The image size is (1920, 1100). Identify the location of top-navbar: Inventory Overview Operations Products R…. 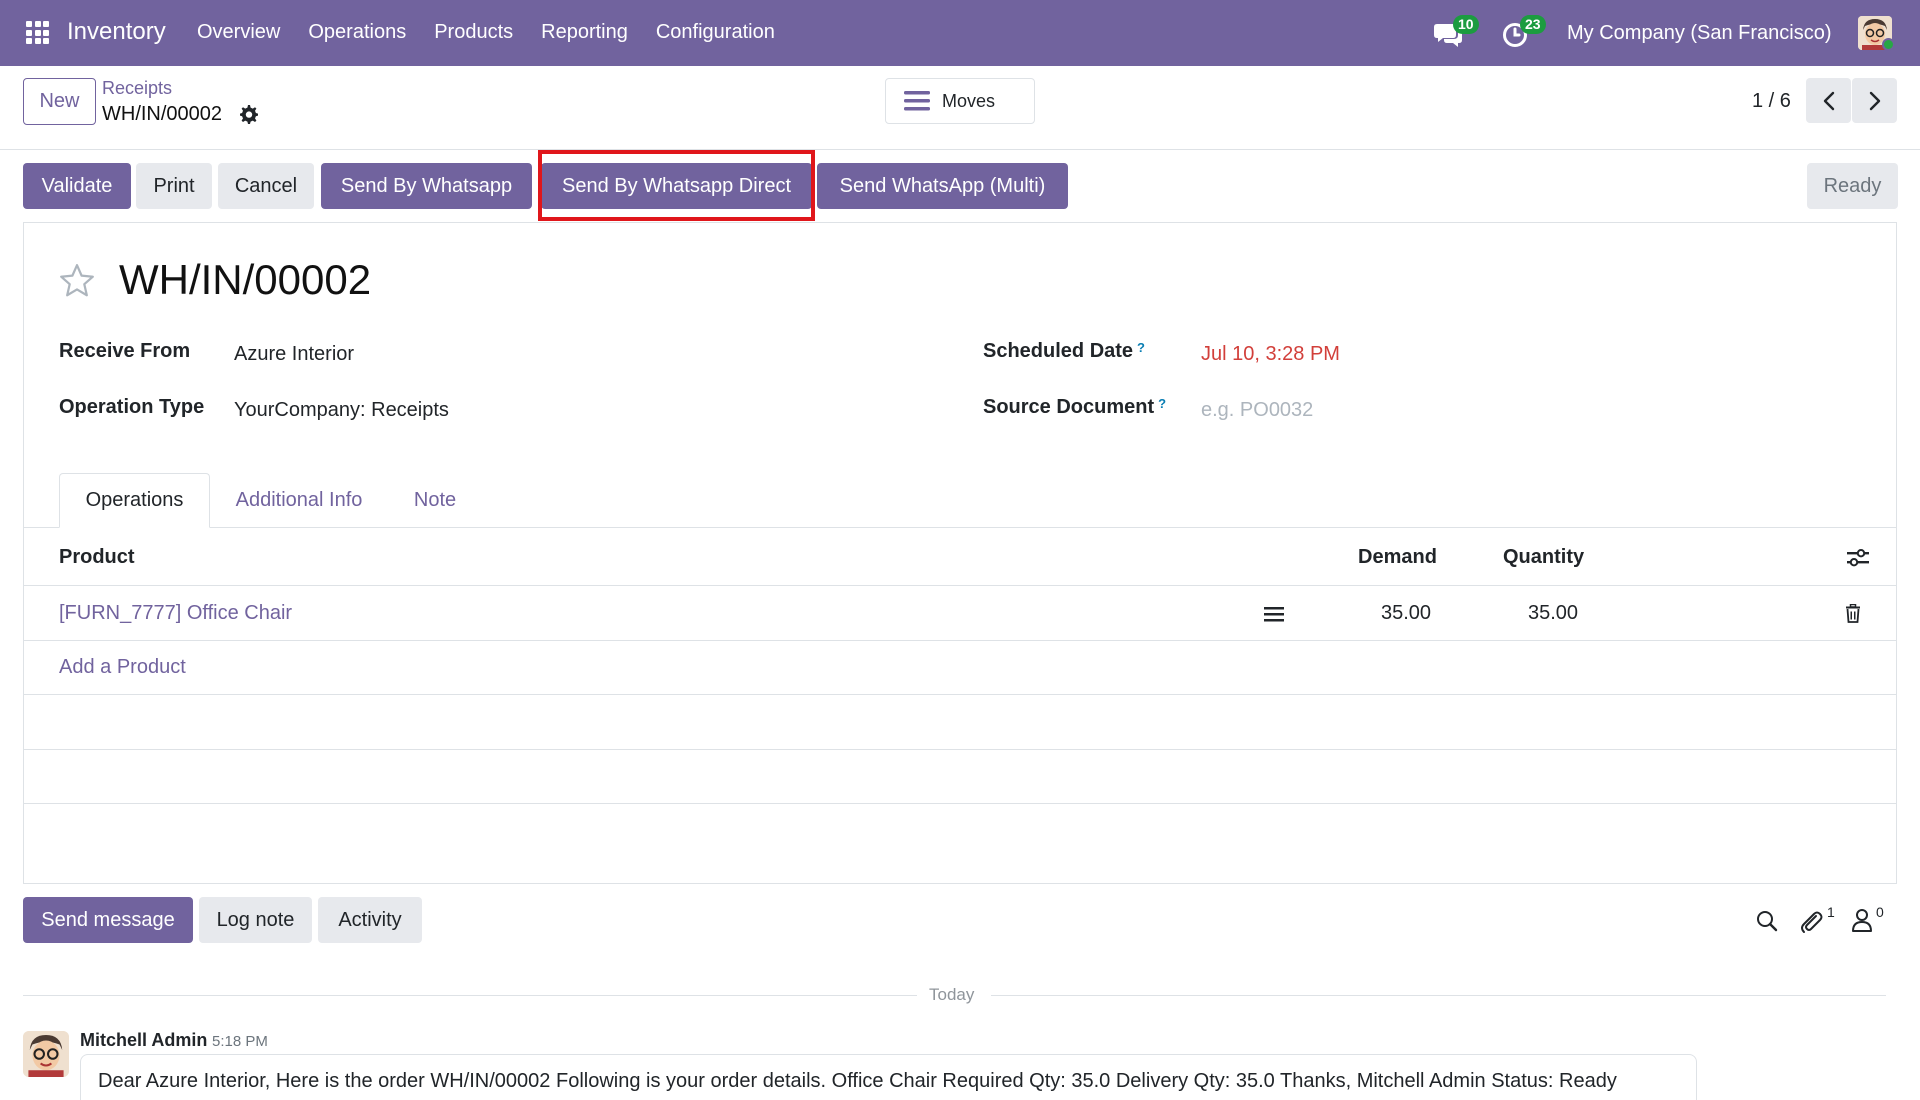
(960, 33).